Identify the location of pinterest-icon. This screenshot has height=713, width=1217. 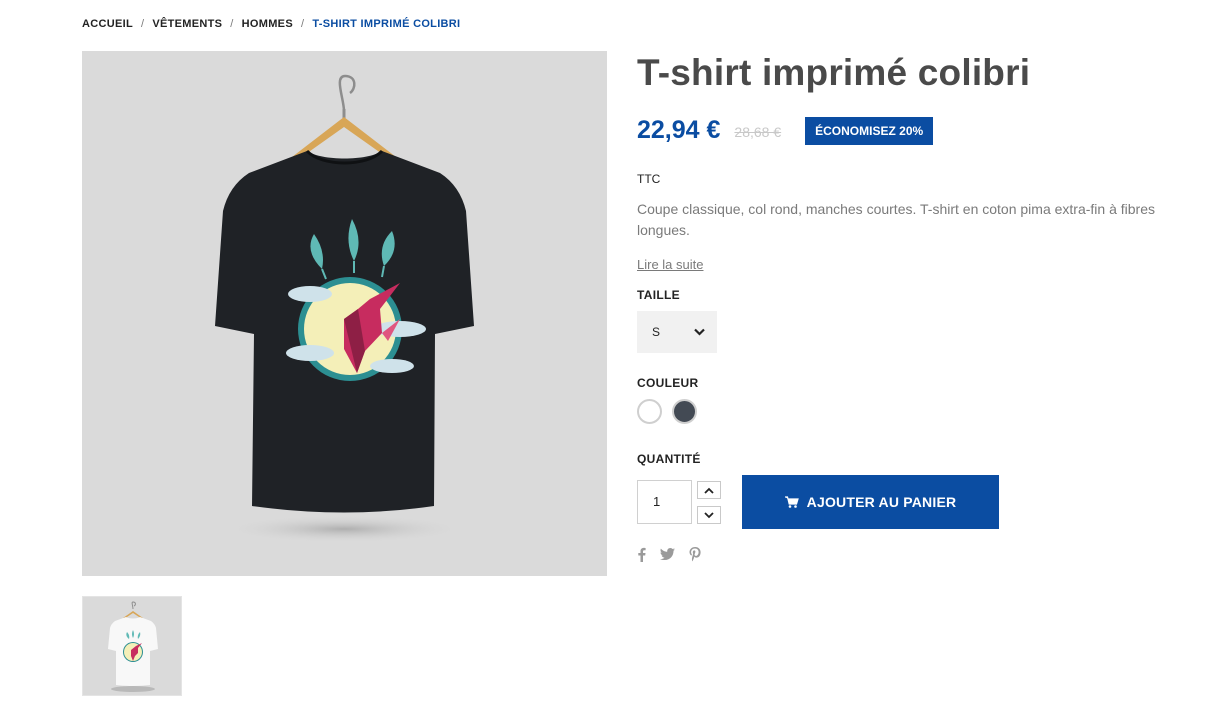
(695, 553).